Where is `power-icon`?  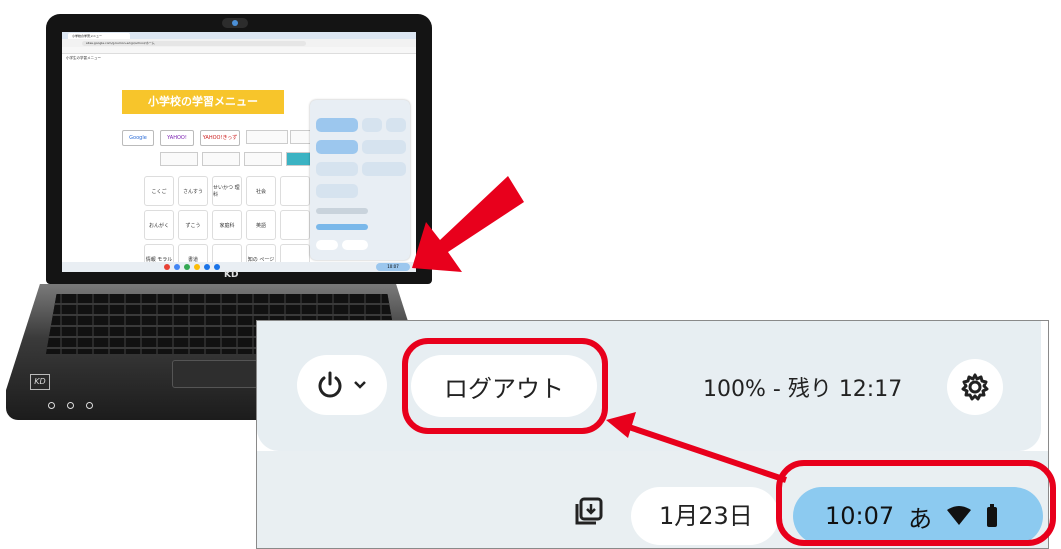
power-icon is located at coordinates (330, 384).